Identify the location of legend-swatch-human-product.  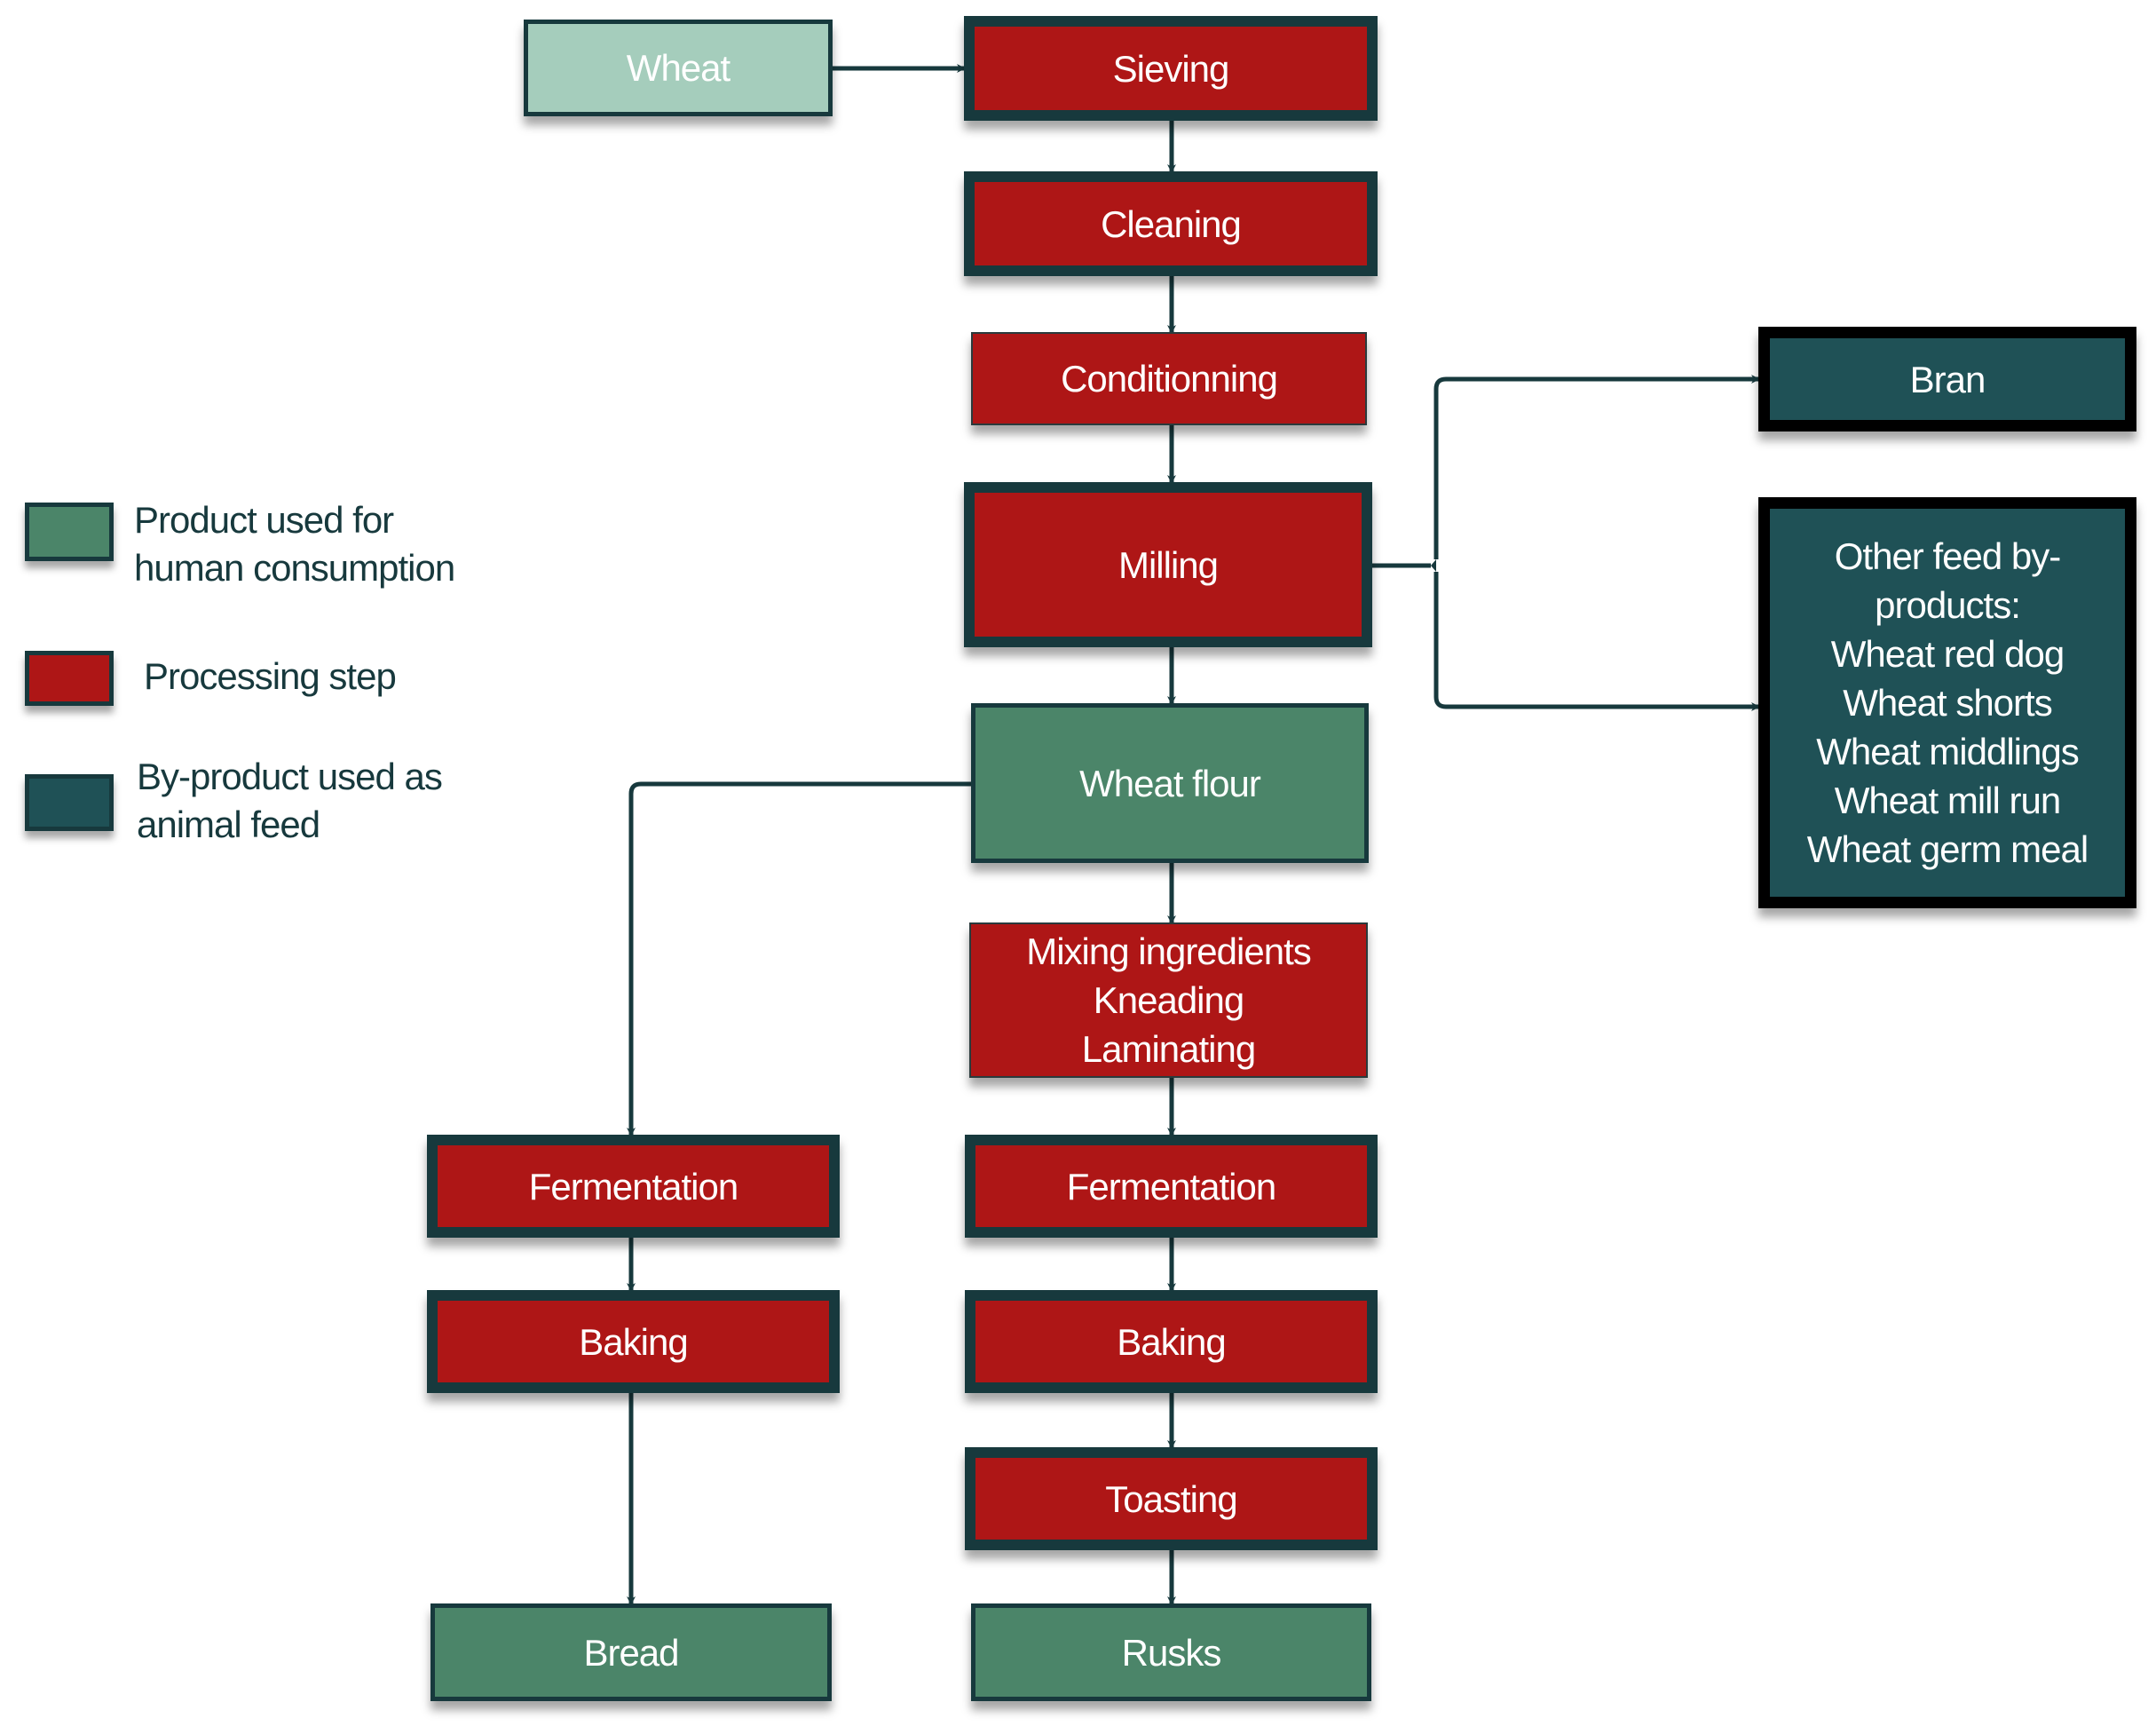
(69, 532).